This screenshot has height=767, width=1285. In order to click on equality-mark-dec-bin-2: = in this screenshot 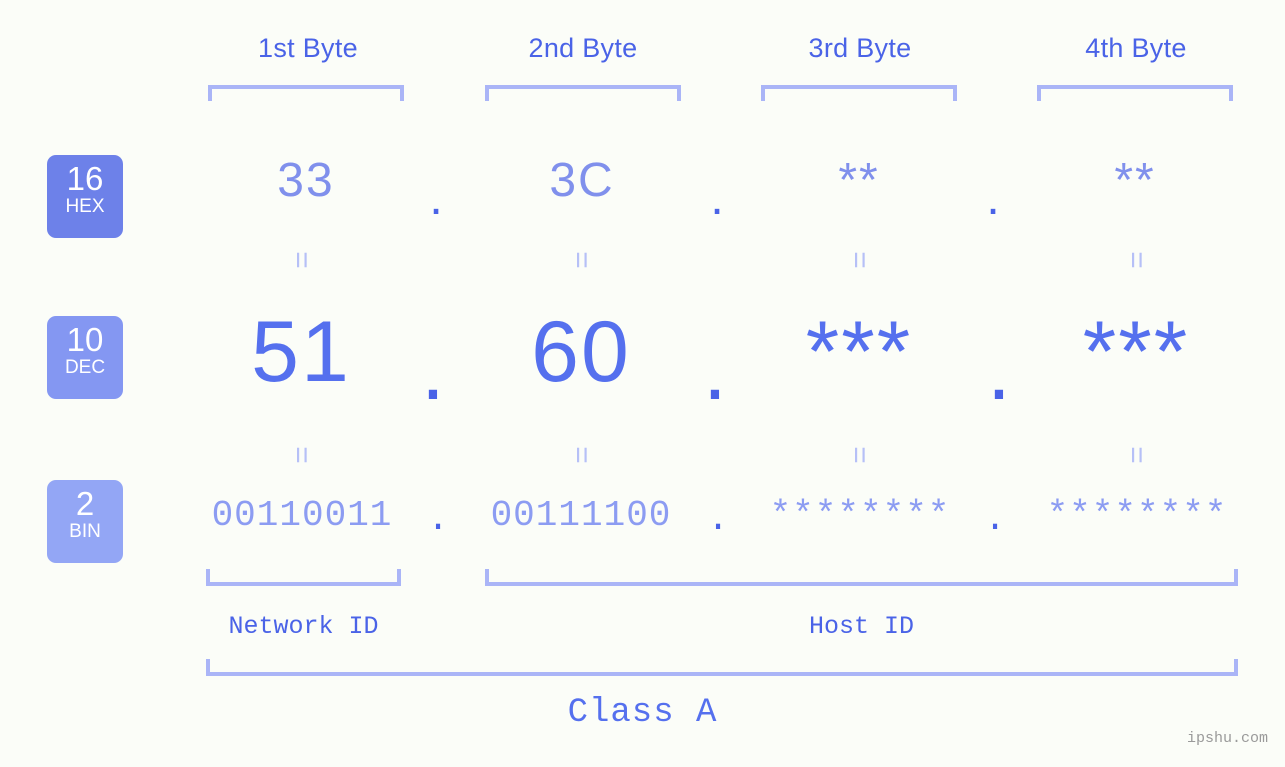, I will do `click(581, 455)`.